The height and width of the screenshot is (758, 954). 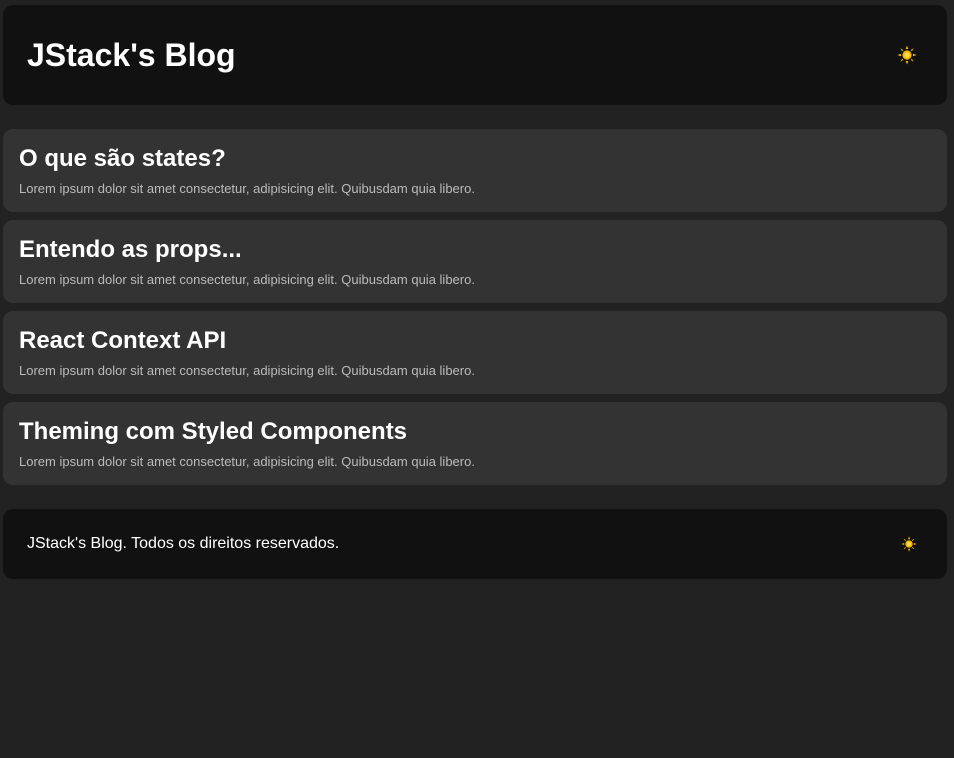 I want to click on header: JStack's Blog, so click(x=475, y=55).